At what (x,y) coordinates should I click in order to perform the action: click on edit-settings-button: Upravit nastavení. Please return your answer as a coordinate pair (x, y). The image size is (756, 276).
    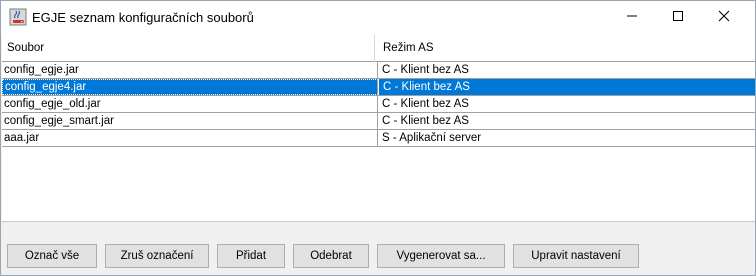
    Looking at the image, I should click on (576, 256).